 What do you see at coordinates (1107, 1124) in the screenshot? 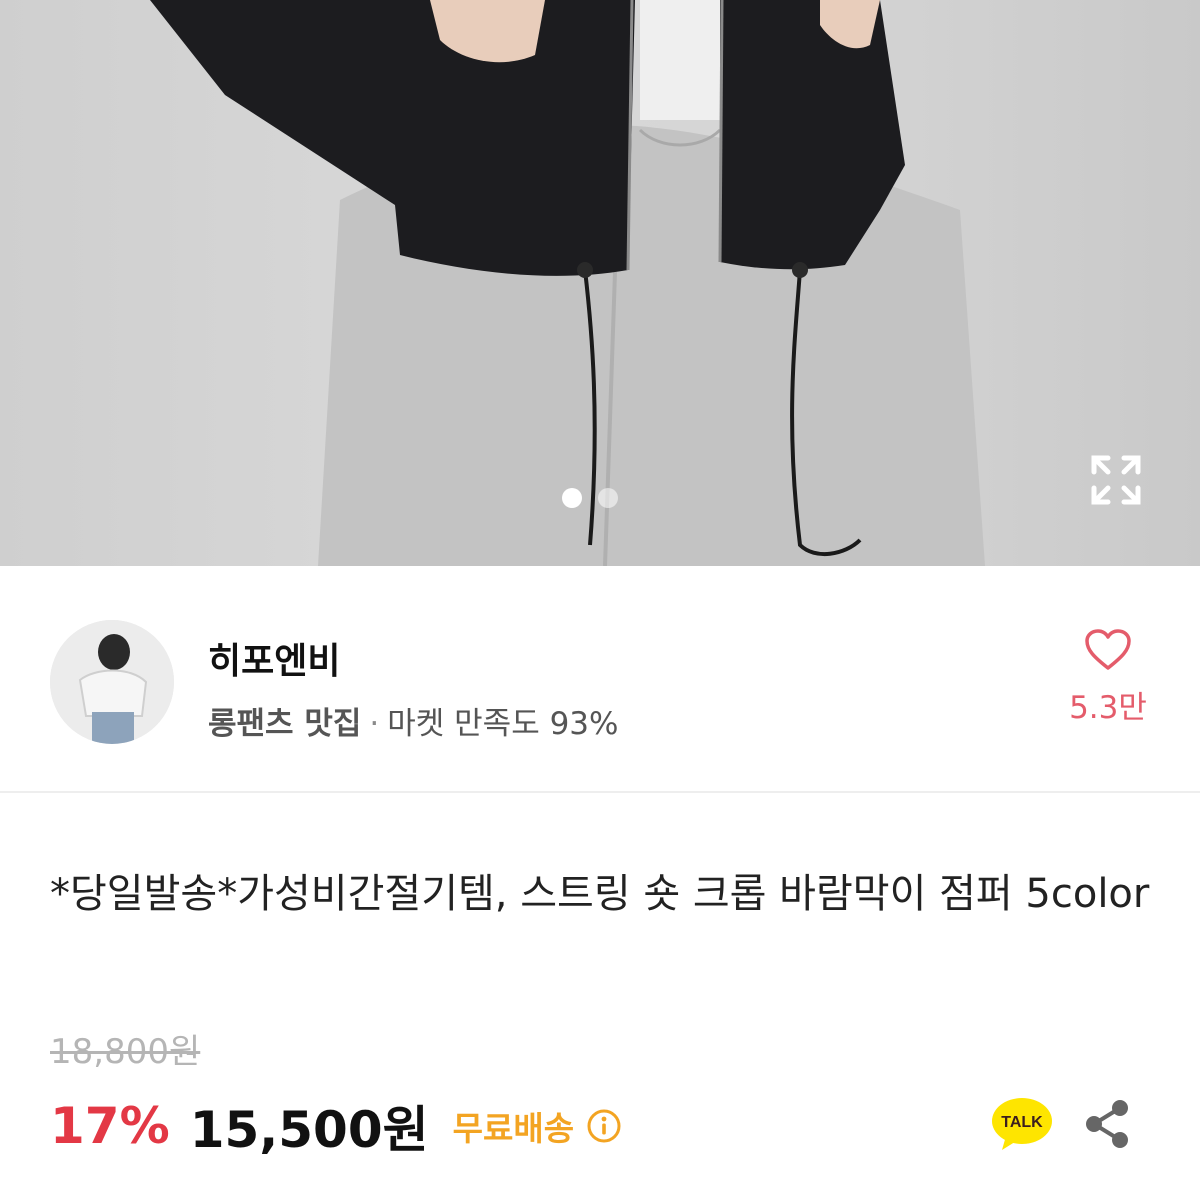
I see `share-icon` at bounding box center [1107, 1124].